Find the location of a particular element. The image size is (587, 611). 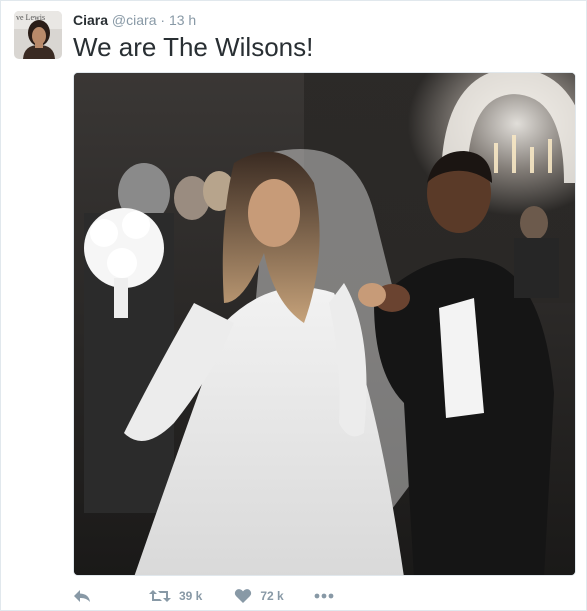

retweet-count: 39 k is located at coordinates (191, 596).